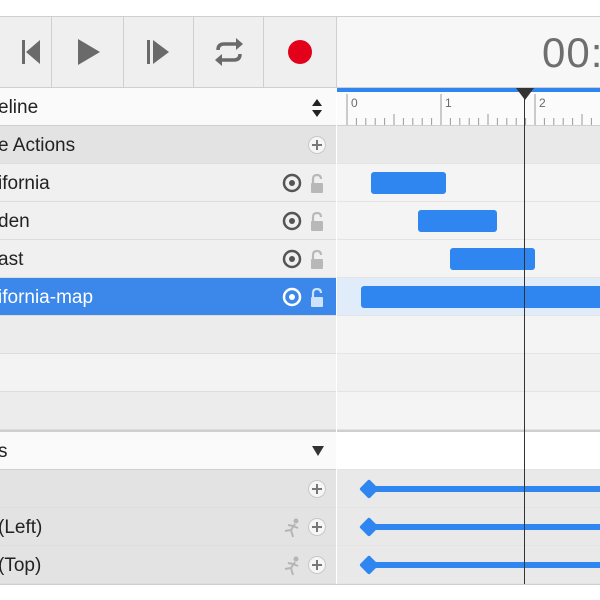 The height and width of the screenshot is (600, 600). What do you see at coordinates (168, 145) in the screenshot?
I see `layer-group-row: e Actions` at bounding box center [168, 145].